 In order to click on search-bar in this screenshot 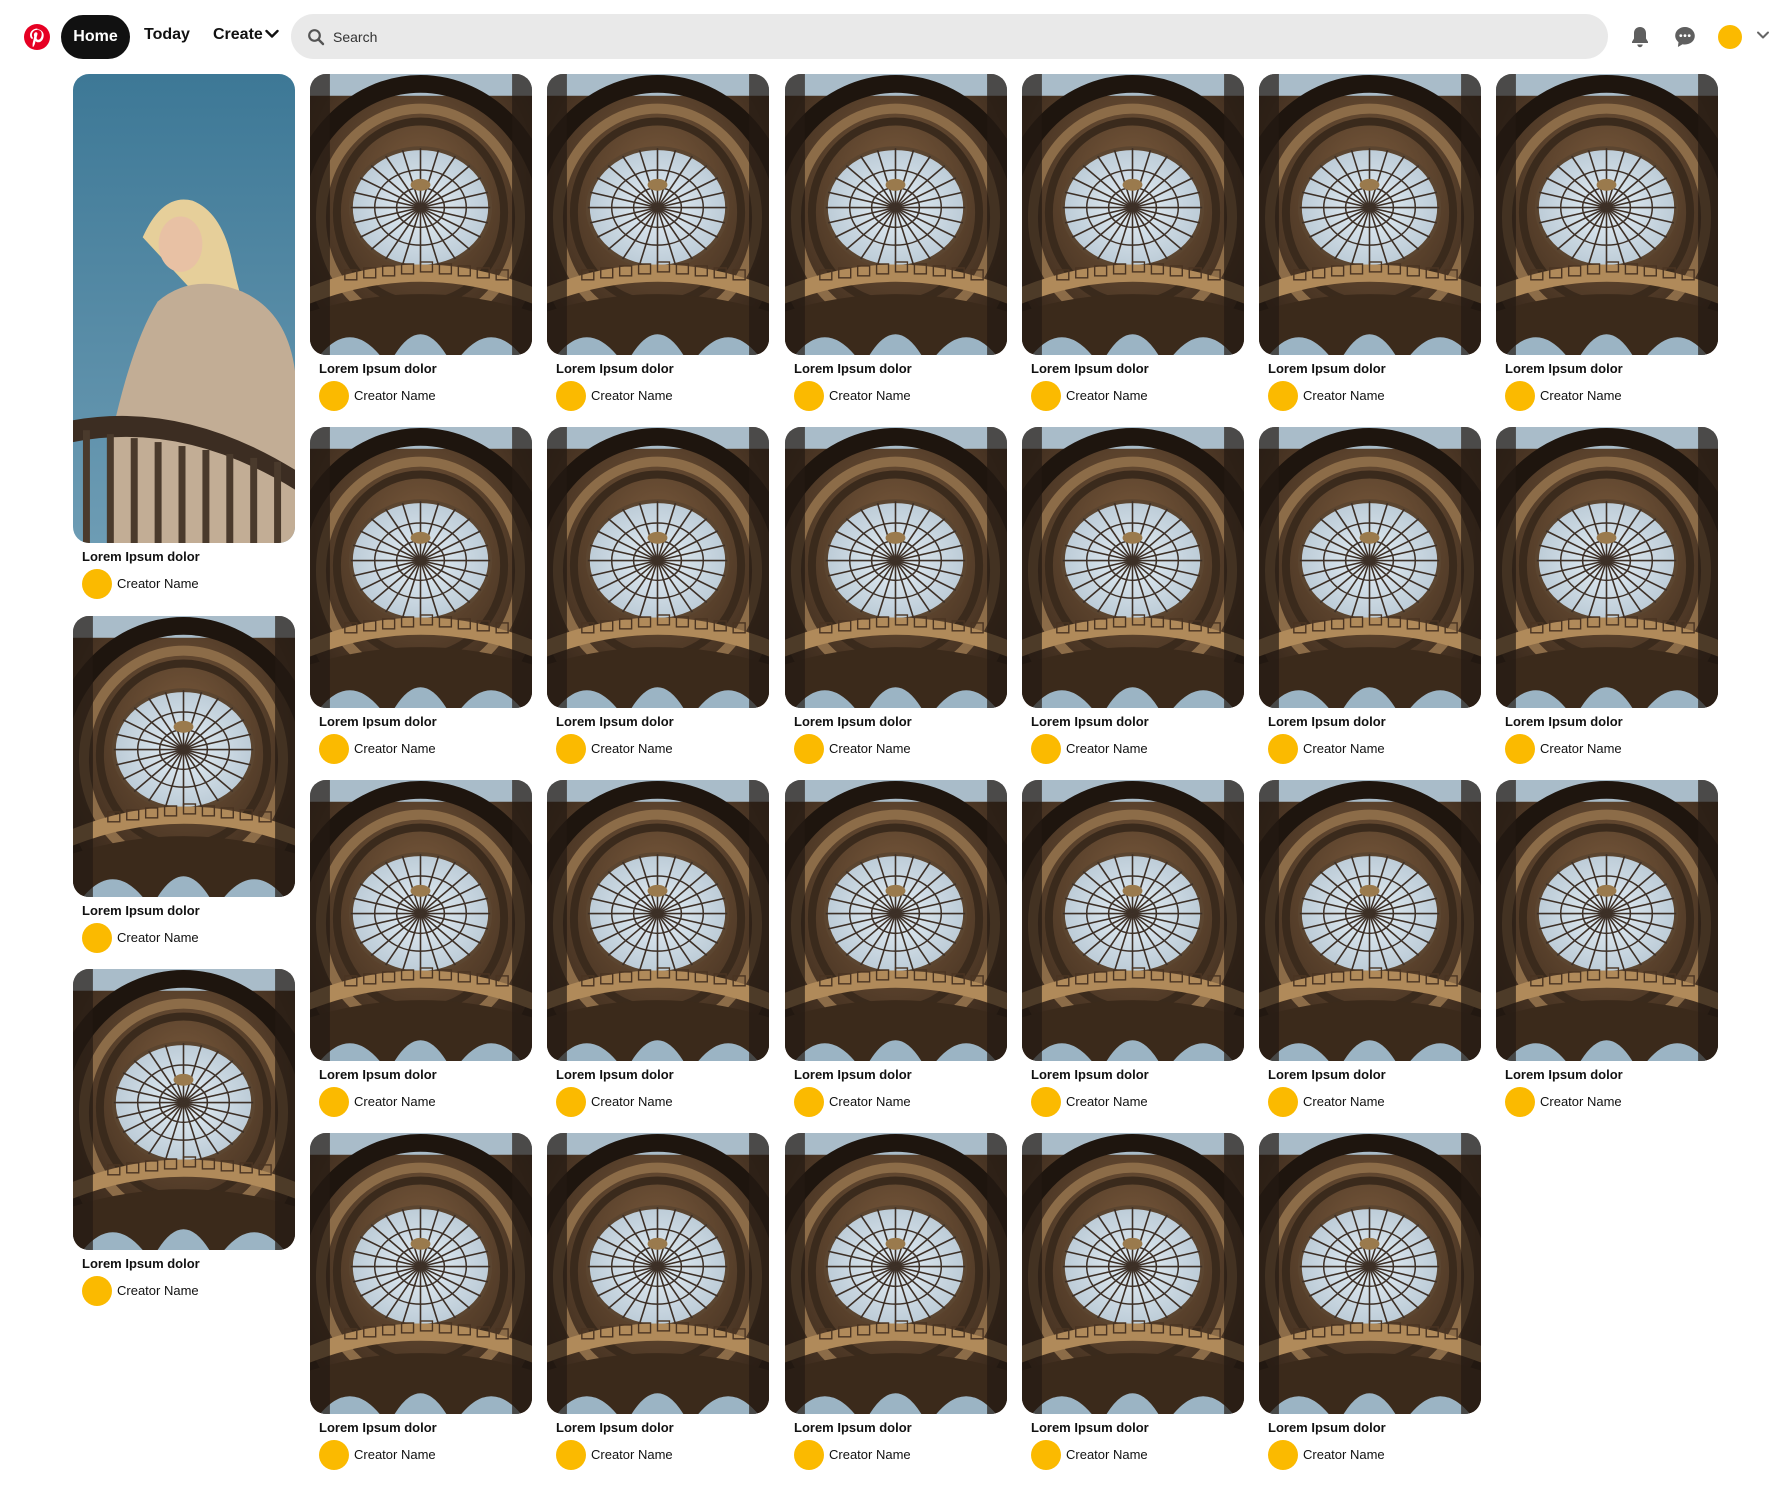, I will do `click(949, 36)`.